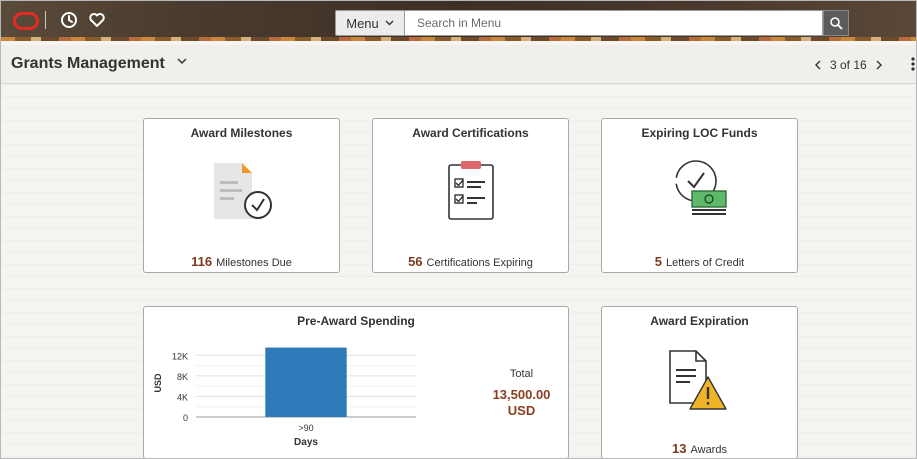 This screenshot has height=459, width=917. What do you see at coordinates (389, 23) in the screenshot?
I see `chevron-down-icon` at bounding box center [389, 23].